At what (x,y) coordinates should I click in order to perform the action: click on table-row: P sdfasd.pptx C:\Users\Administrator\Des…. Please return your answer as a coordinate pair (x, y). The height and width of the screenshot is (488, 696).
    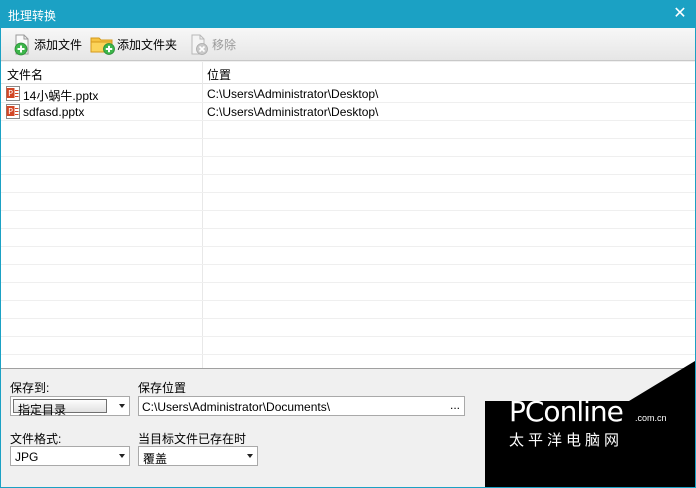
    Looking at the image, I should click on (348, 112).